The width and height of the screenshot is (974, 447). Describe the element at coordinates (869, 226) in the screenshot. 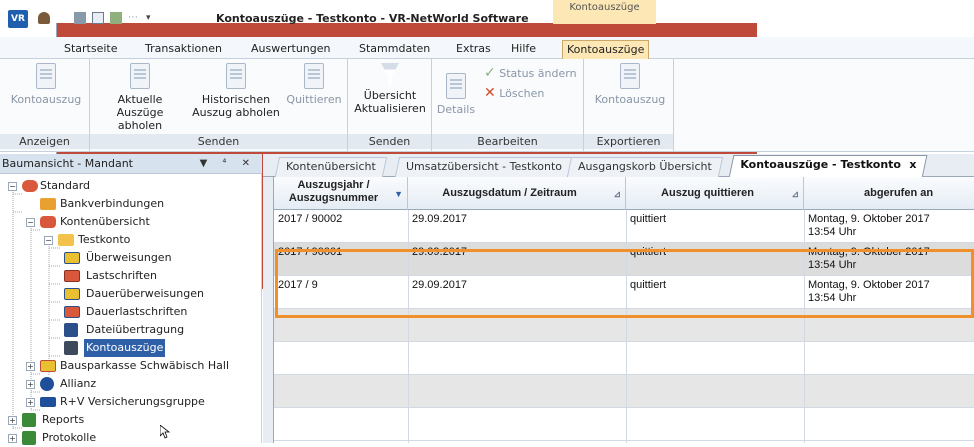

I see `cell-abgerufen: Montag, 9. Oktober 2017 13:54 Uhr` at that location.